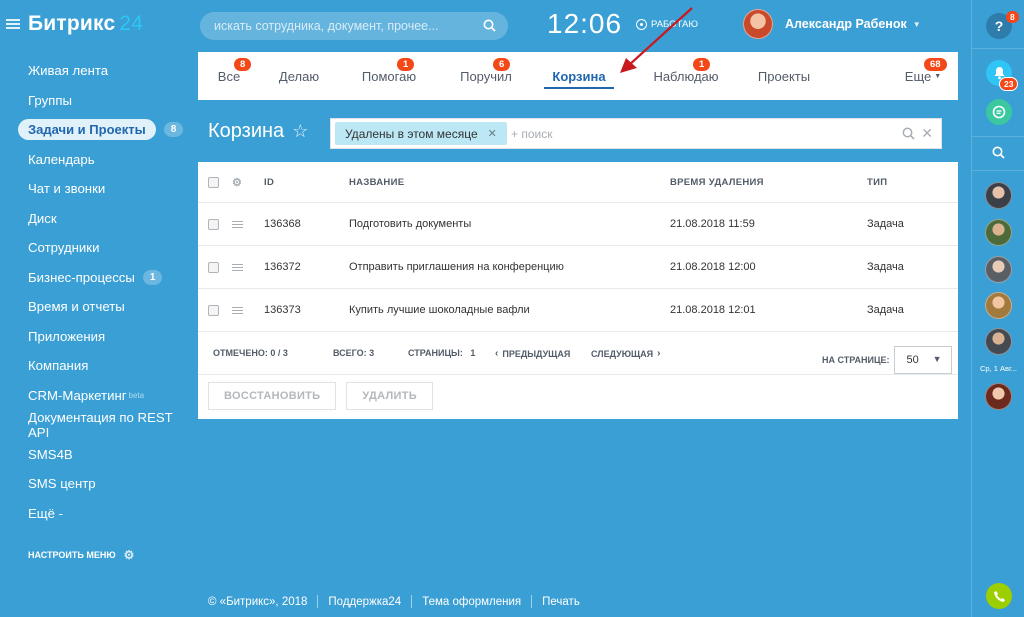  I want to click on tab-watching: 1 Наблюдаю, so click(686, 76).